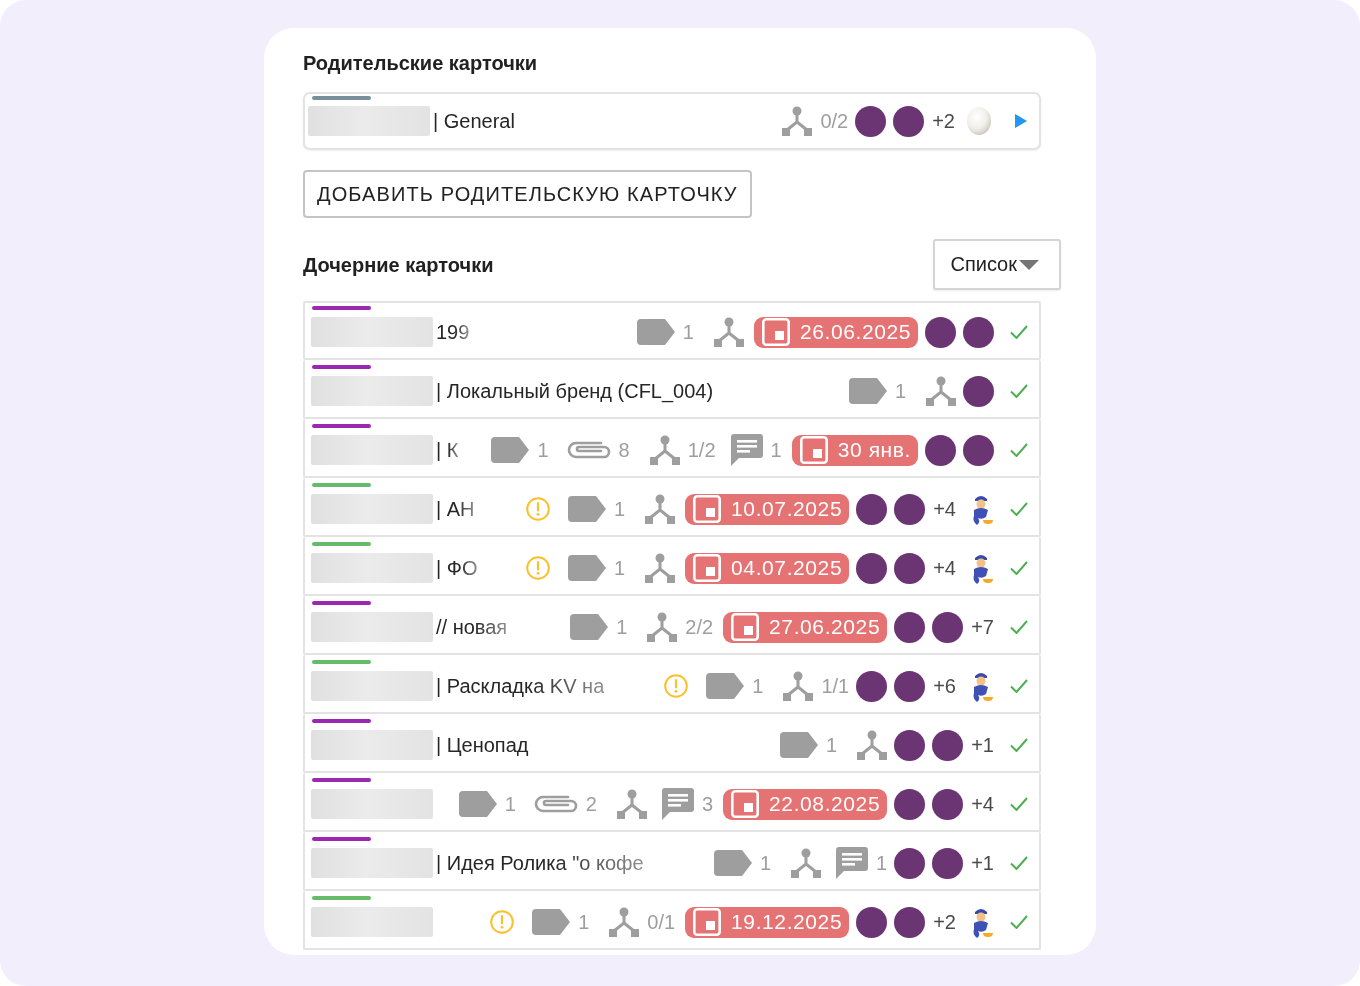  What do you see at coordinates (1021, 121) in the screenshot?
I see `play-icon` at bounding box center [1021, 121].